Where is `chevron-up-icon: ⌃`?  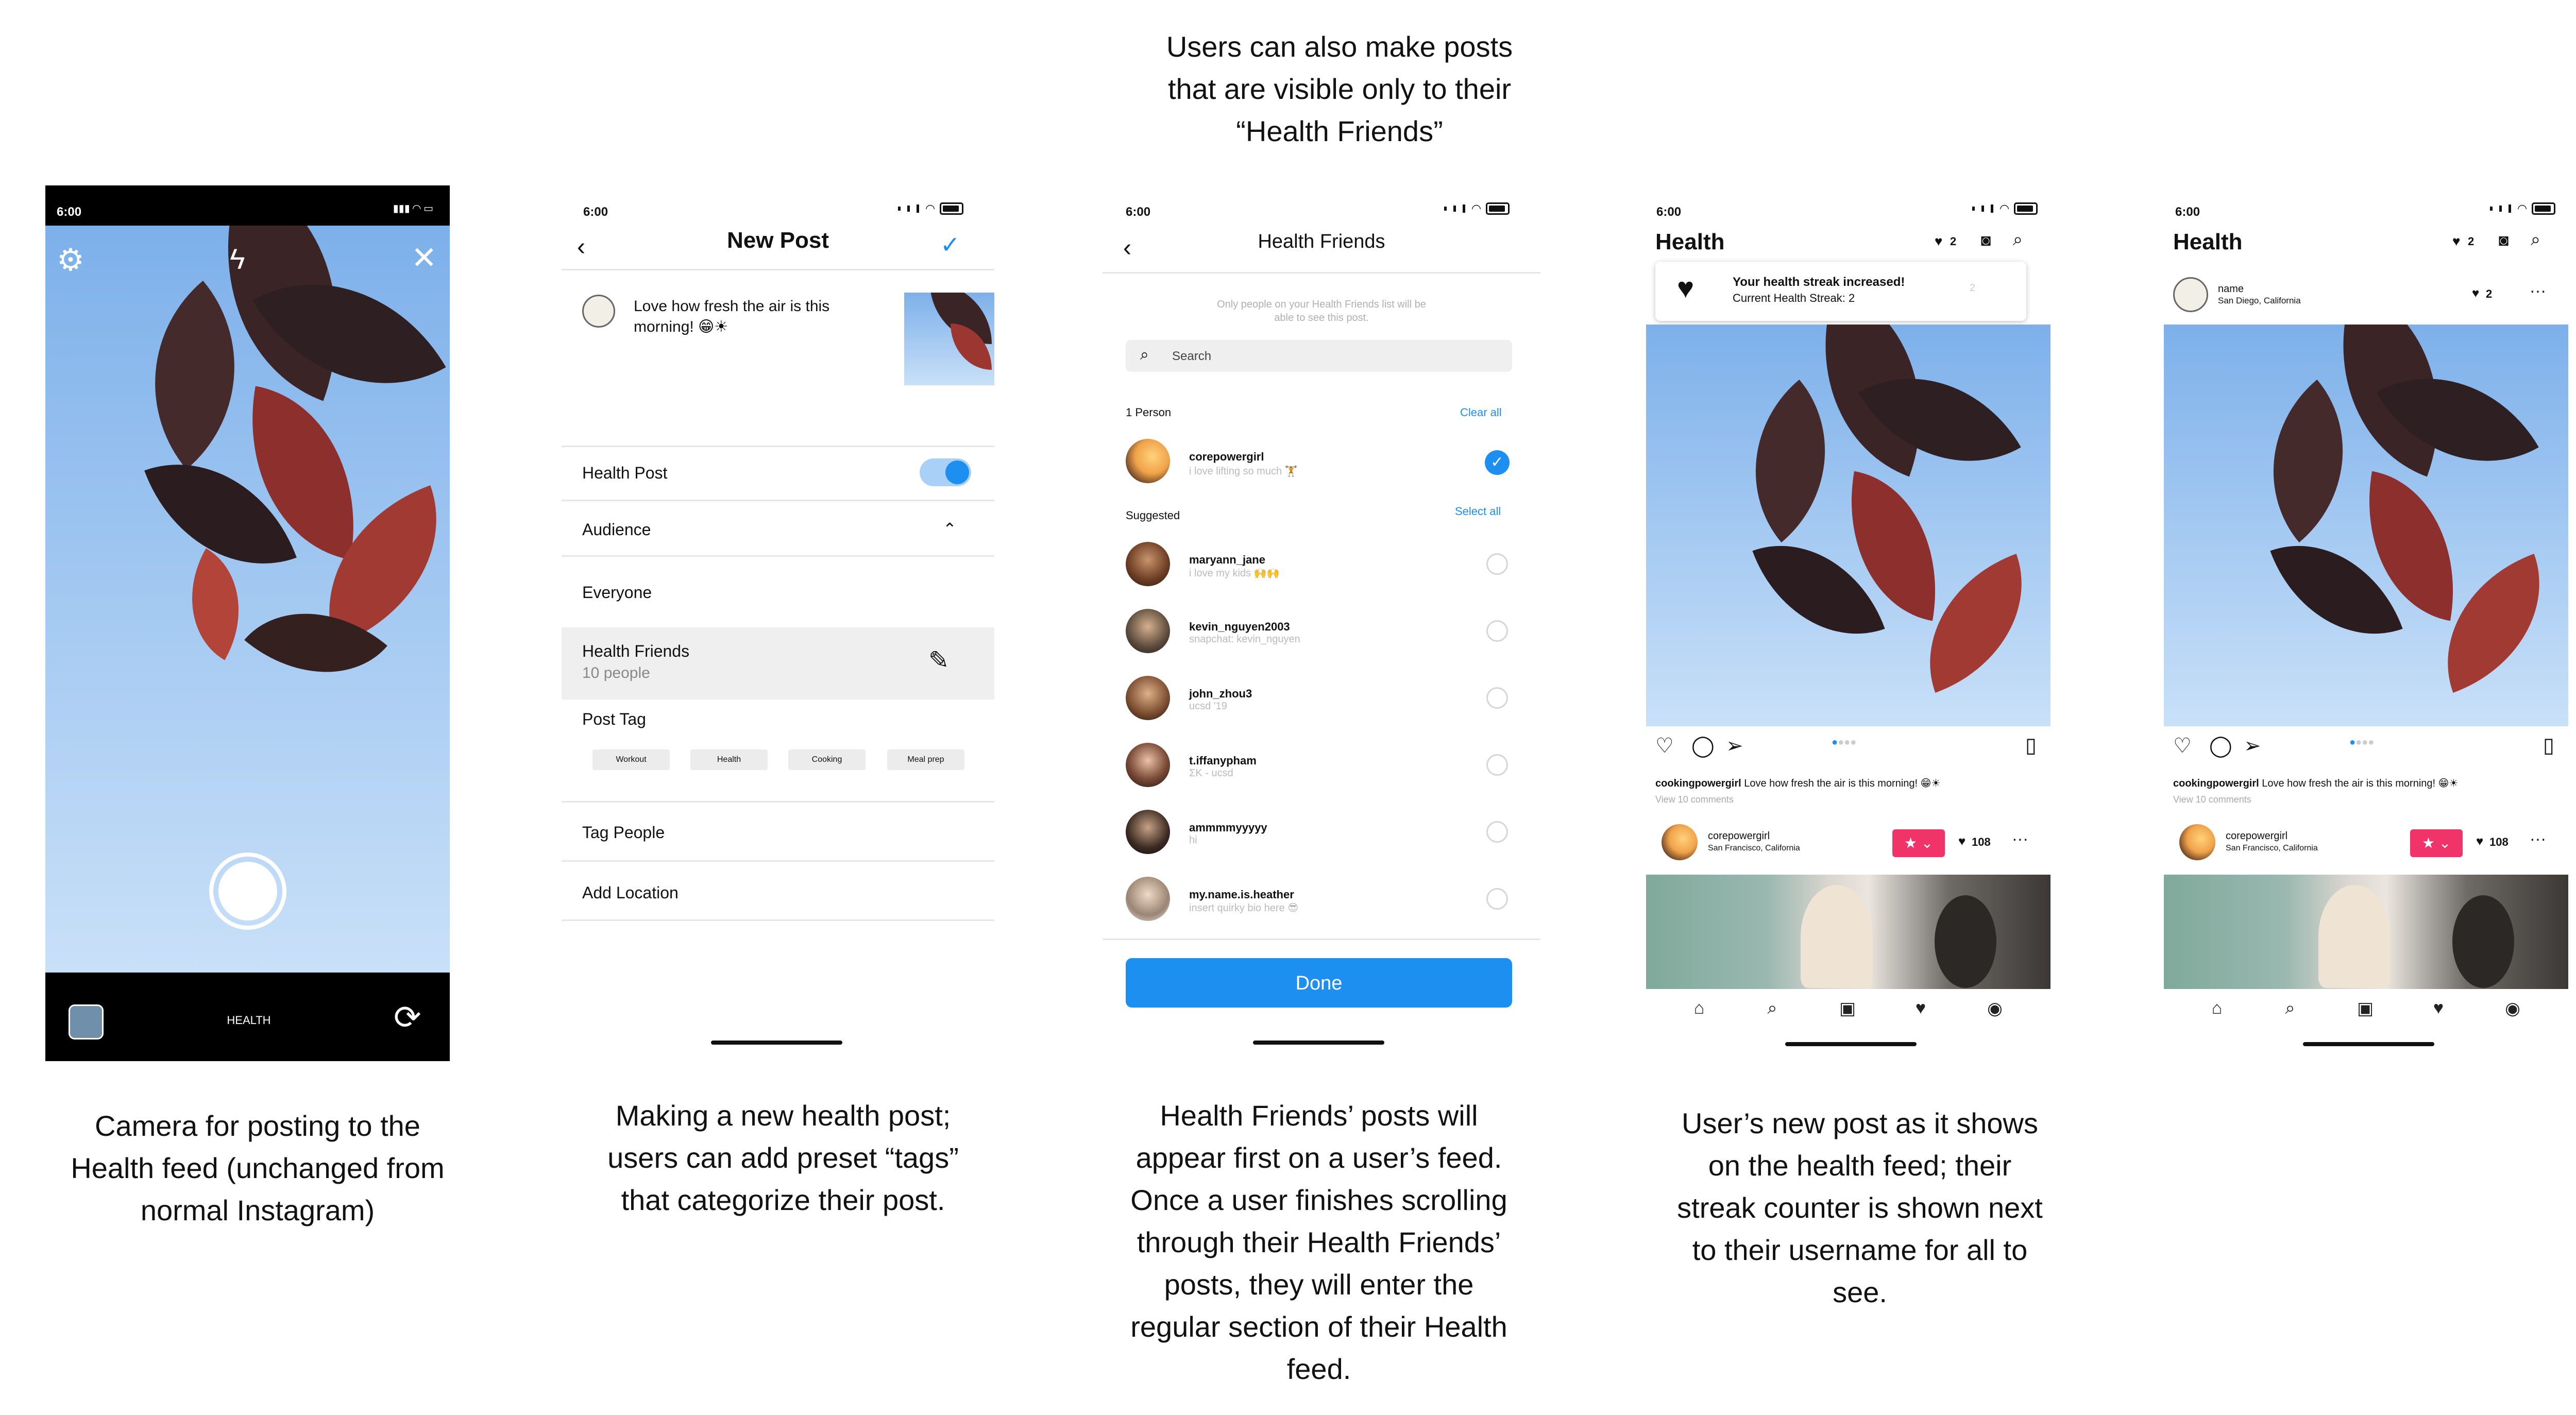 chevron-up-icon: ⌃ is located at coordinates (950, 529).